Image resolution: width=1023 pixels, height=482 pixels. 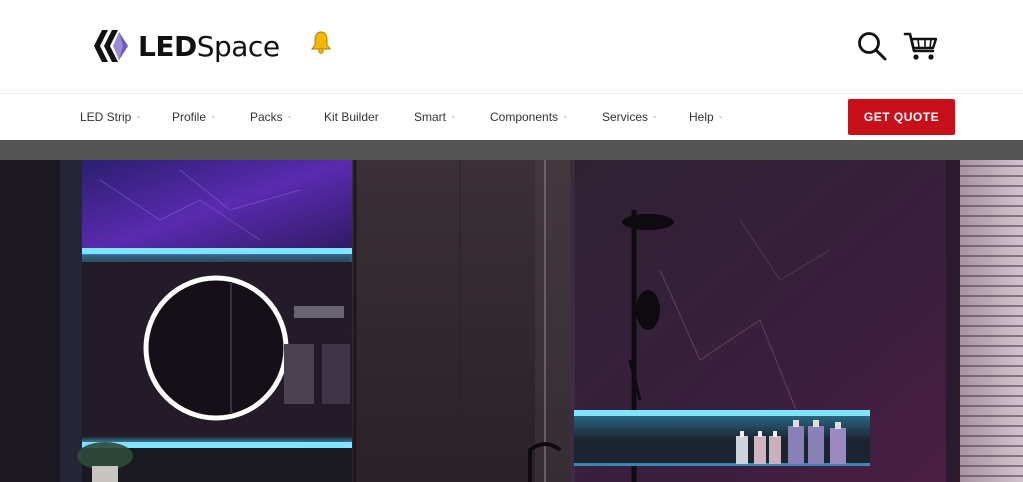 What do you see at coordinates (106, 117) in the screenshot?
I see `nav-item-label: LED Strip` at bounding box center [106, 117].